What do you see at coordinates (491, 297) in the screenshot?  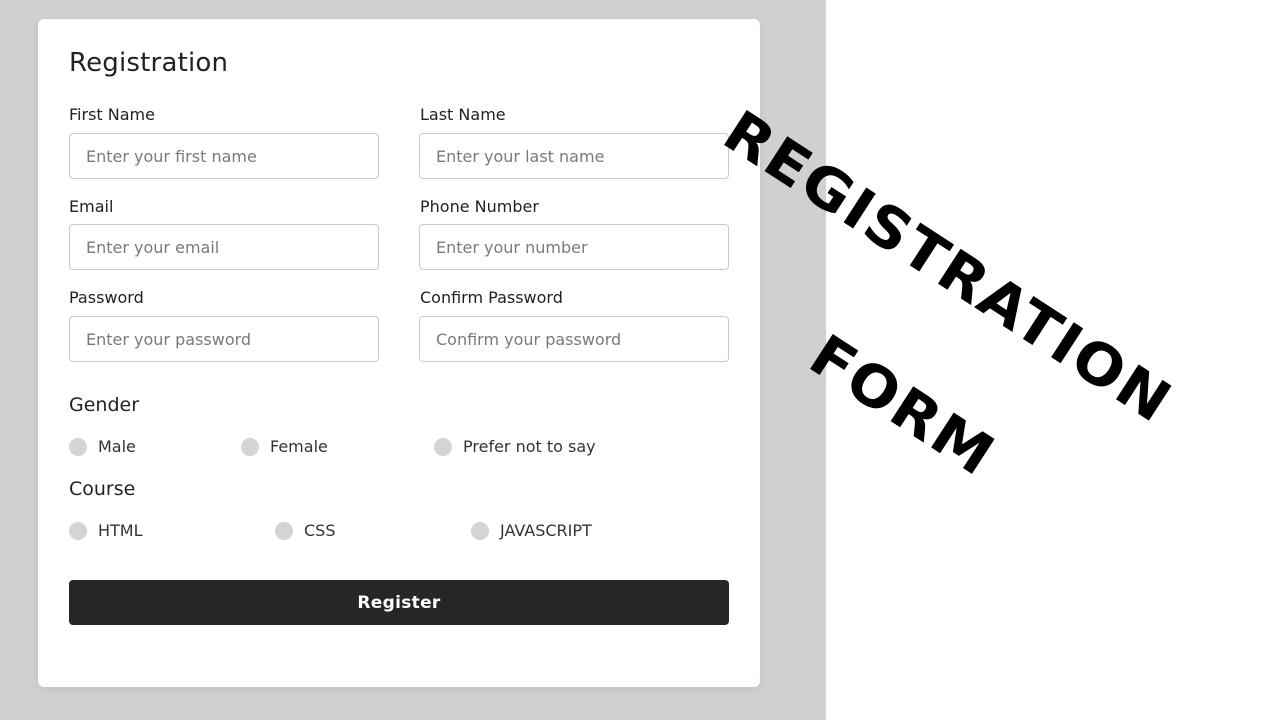 I see `confirm-password-label: Confirm Password` at bounding box center [491, 297].